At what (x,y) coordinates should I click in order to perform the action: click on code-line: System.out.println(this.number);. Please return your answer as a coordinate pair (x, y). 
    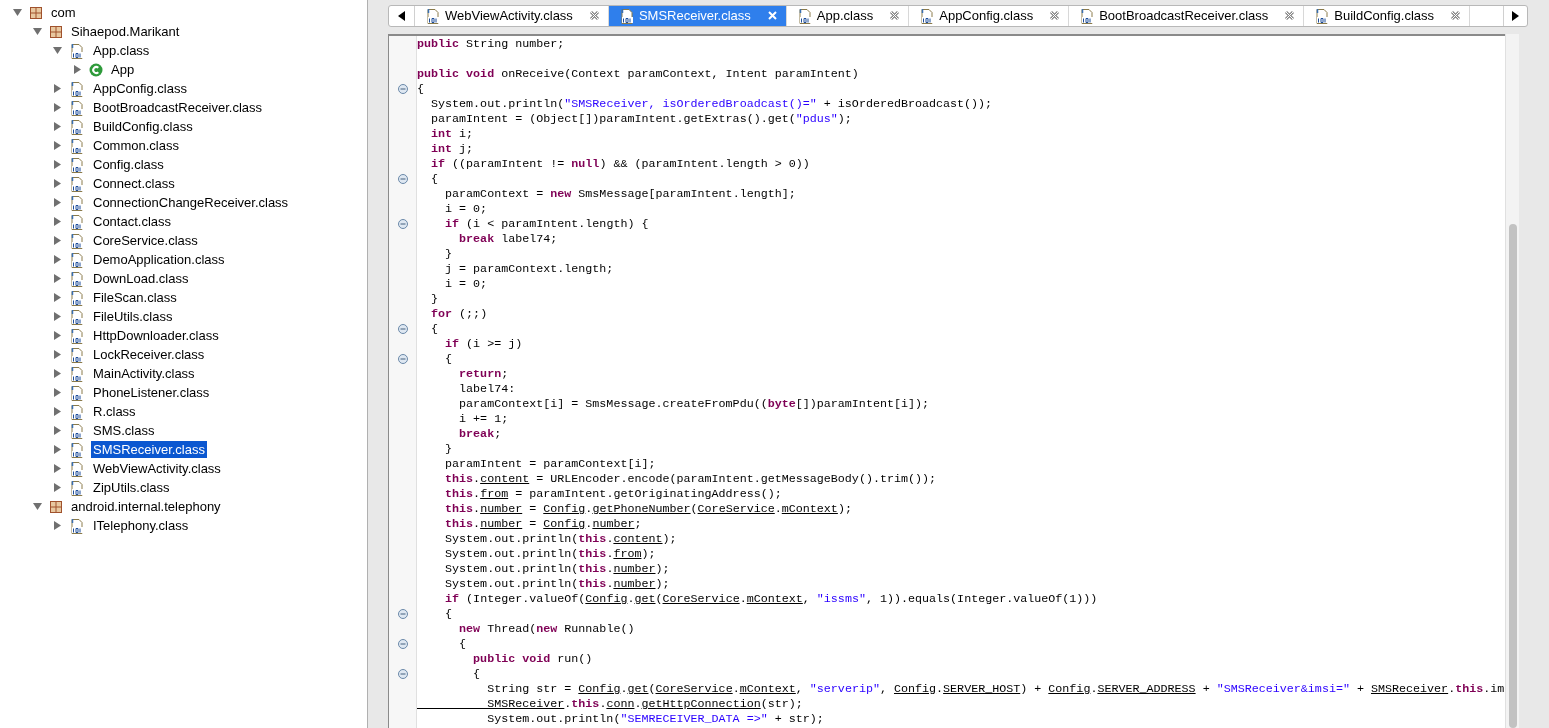
    Looking at the image, I should click on (557, 569).